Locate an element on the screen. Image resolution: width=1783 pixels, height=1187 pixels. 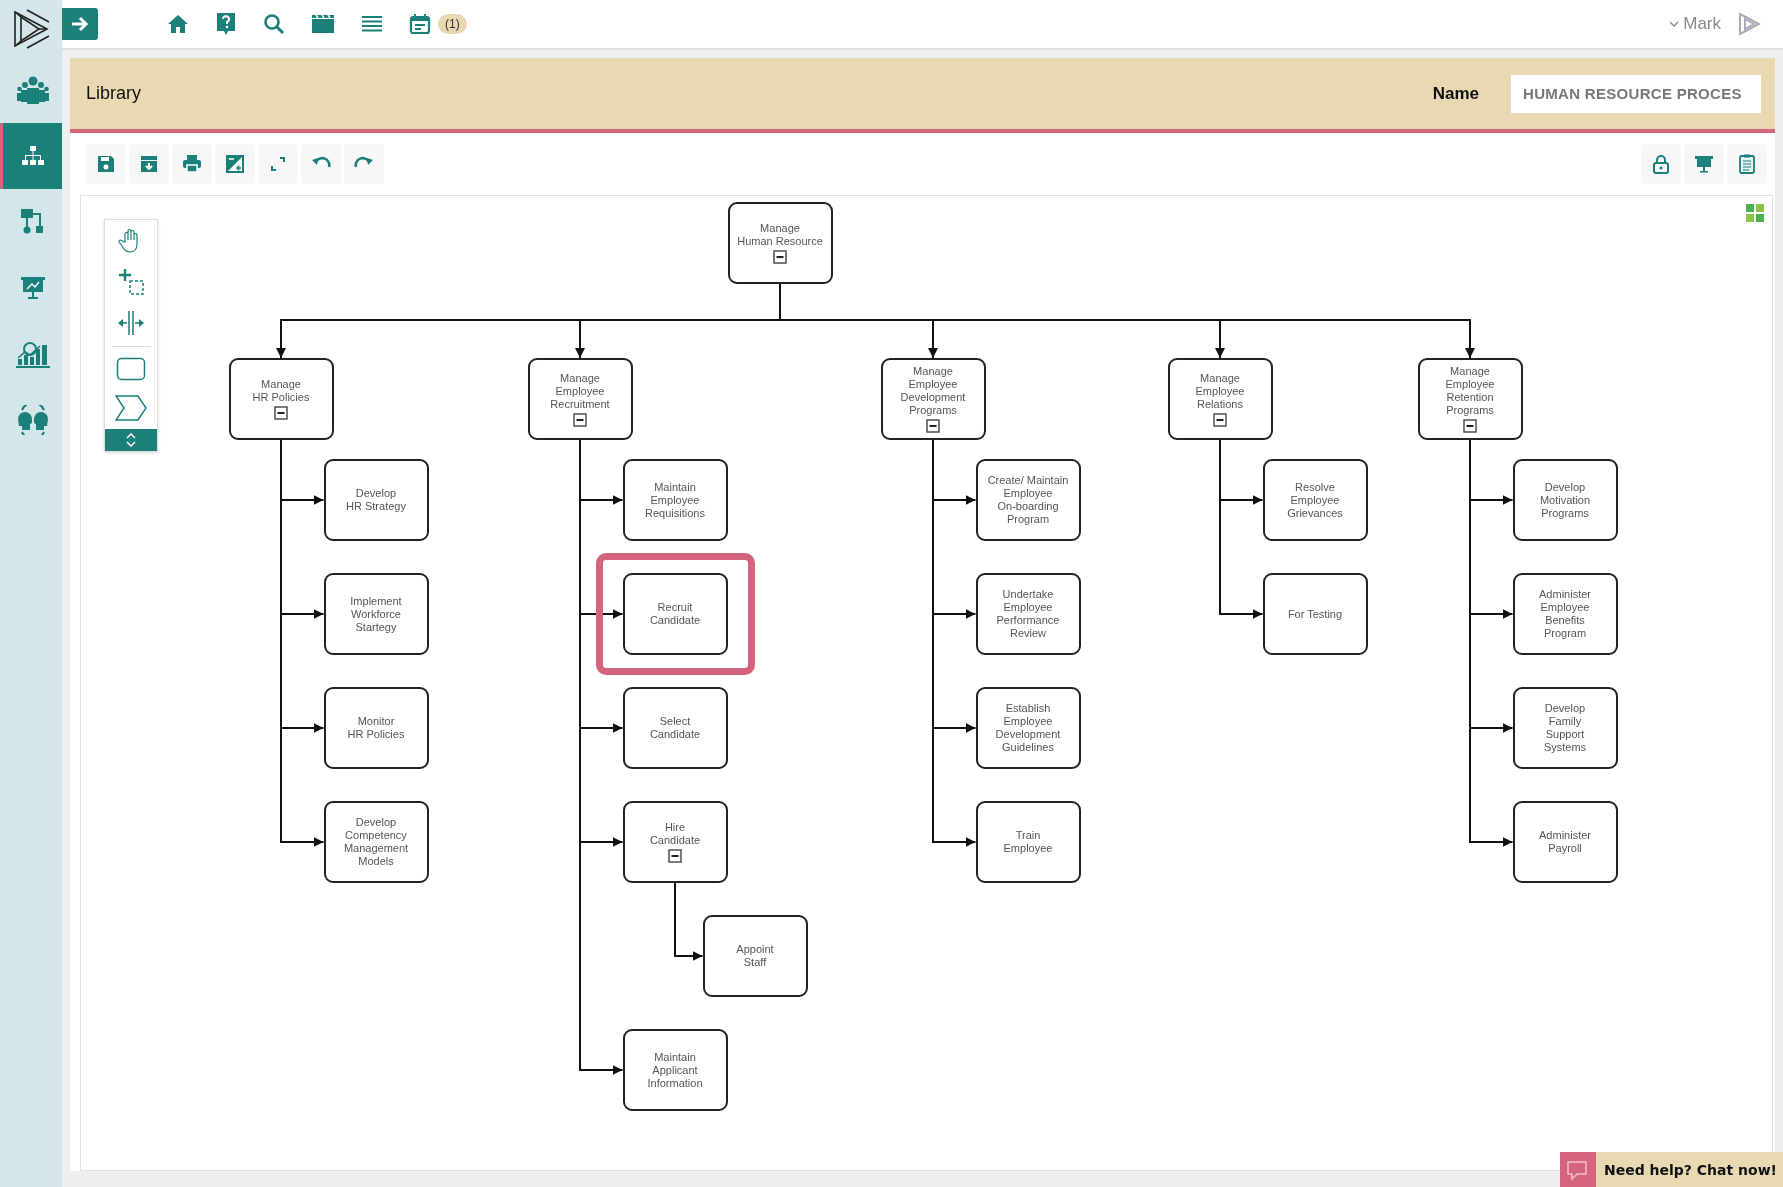
contrast-button is located at coordinates (235, 164).